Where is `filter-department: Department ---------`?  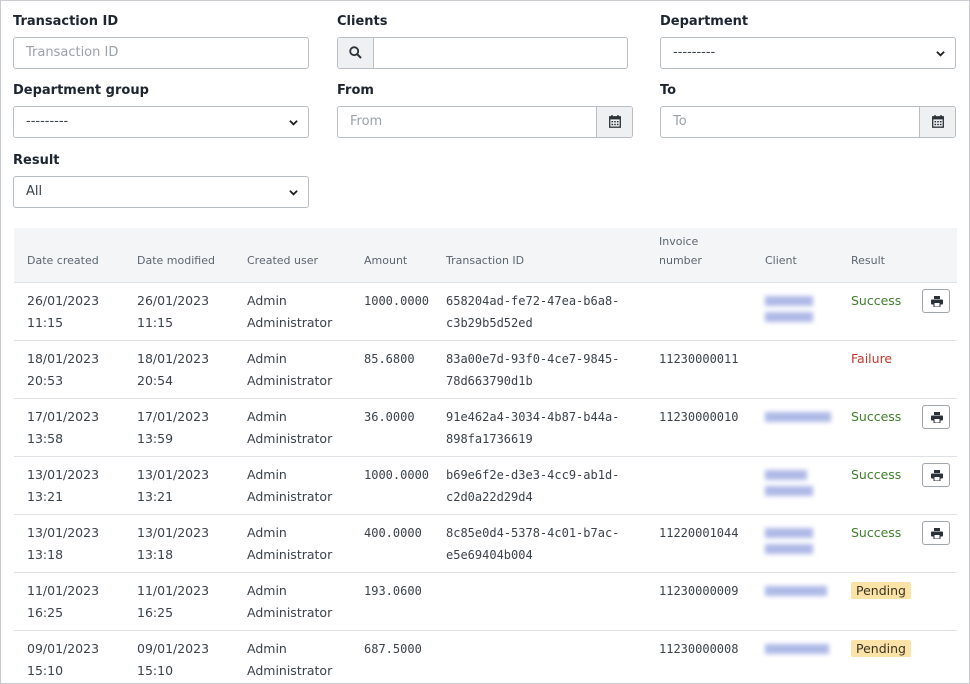
filter-department: Department --------- is located at coordinates (808, 41).